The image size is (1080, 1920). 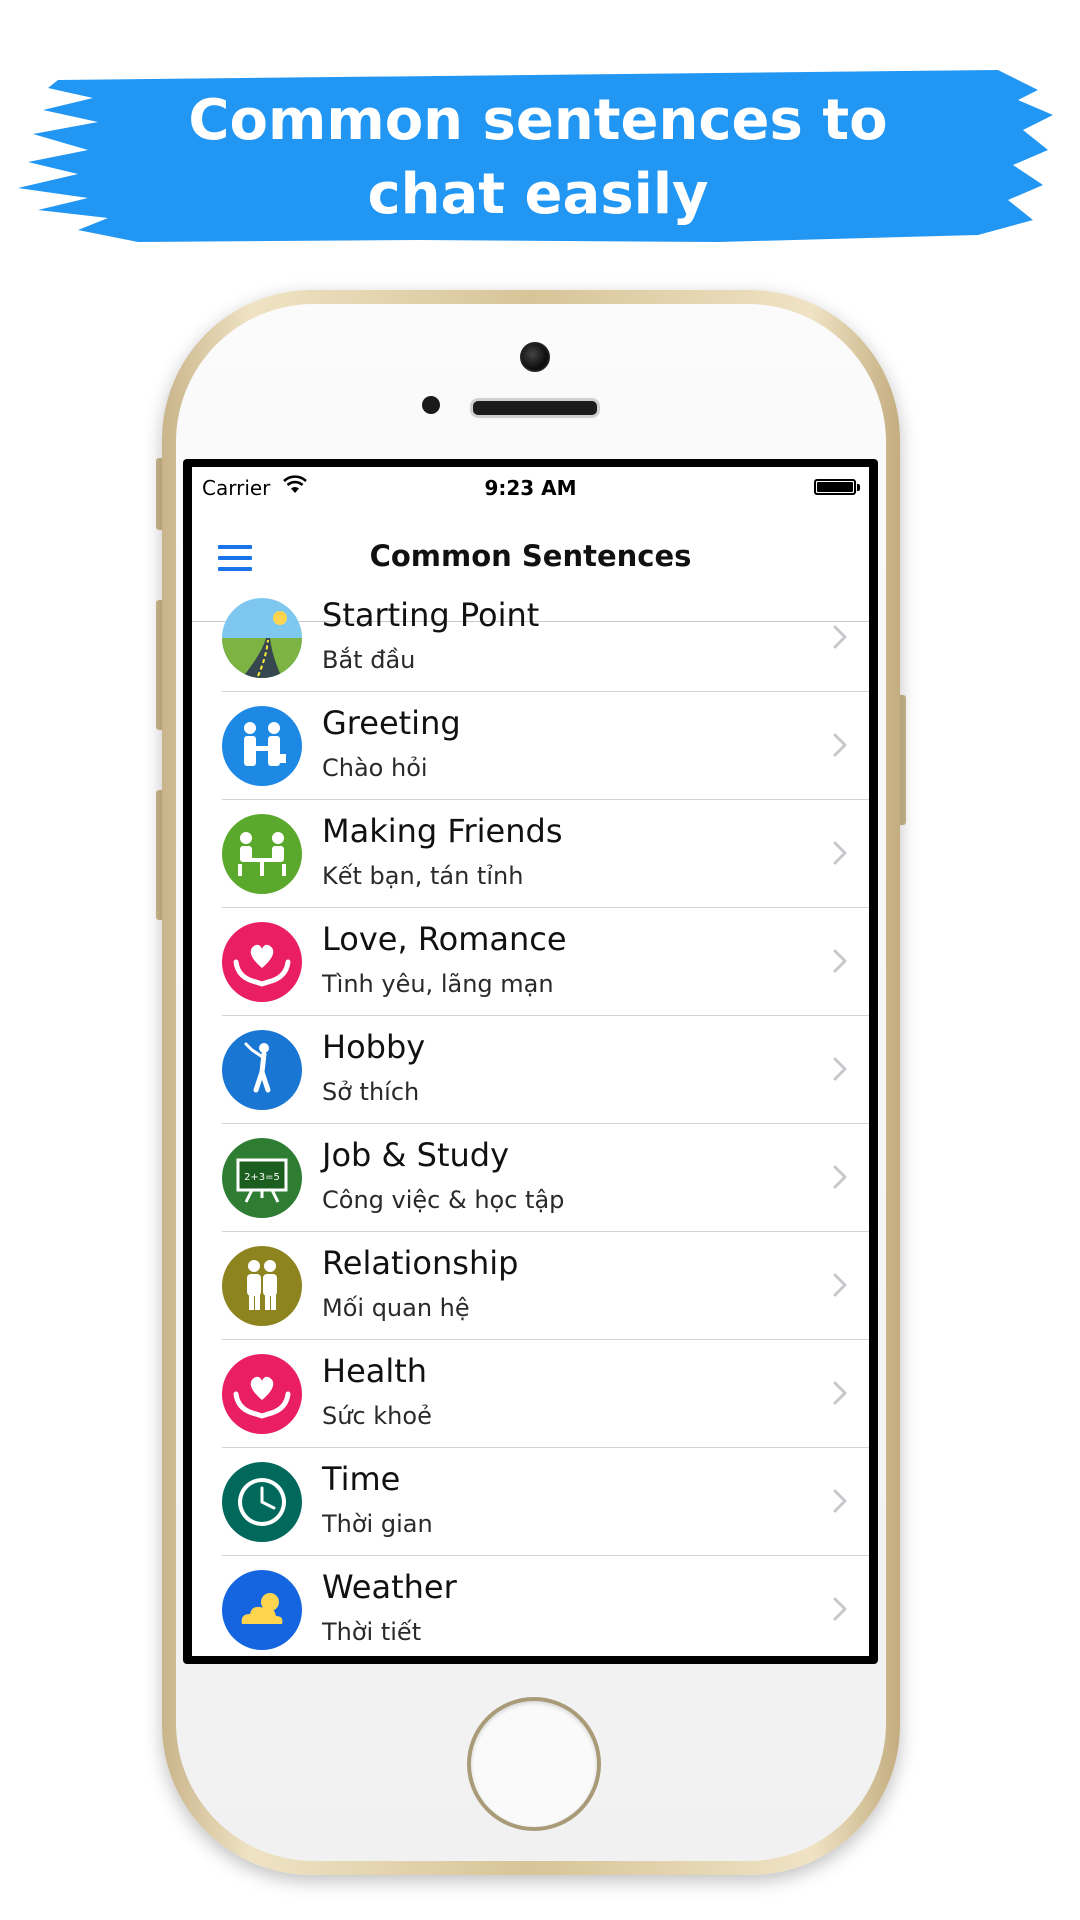 I want to click on list-item: Starting Point Bắt đầu, so click(x=530, y=638).